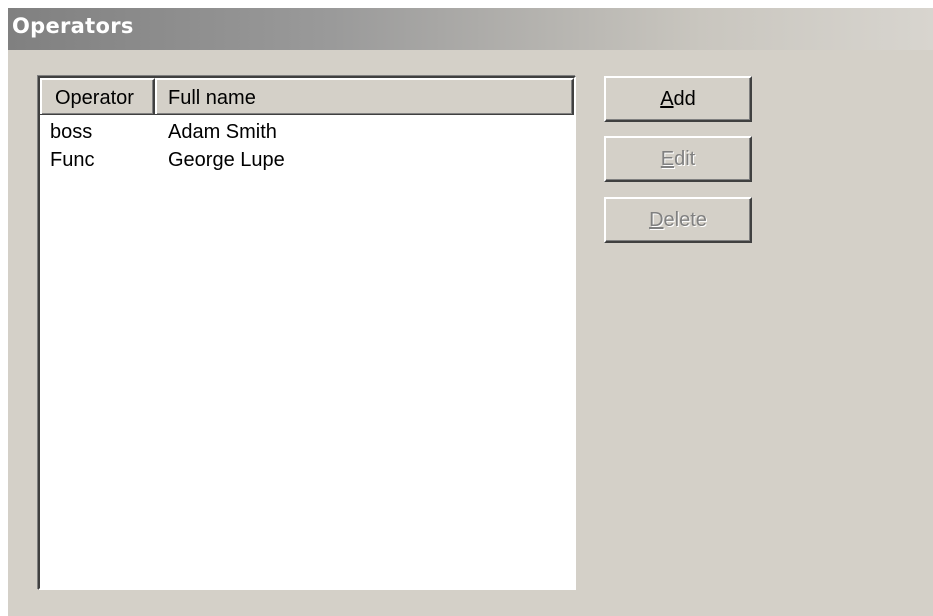  What do you see at coordinates (307, 160) in the screenshot?
I see `list-item: Func George Lupe` at bounding box center [307, 160].